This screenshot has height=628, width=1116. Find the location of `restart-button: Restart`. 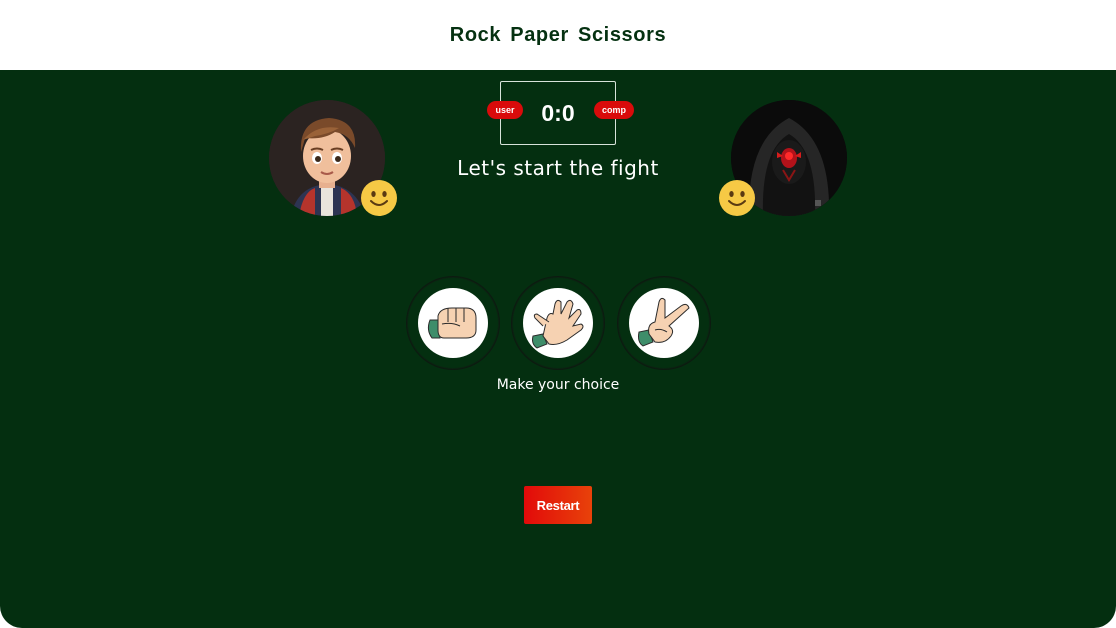

restart-button: Restart is located at coordinates (558, 505).